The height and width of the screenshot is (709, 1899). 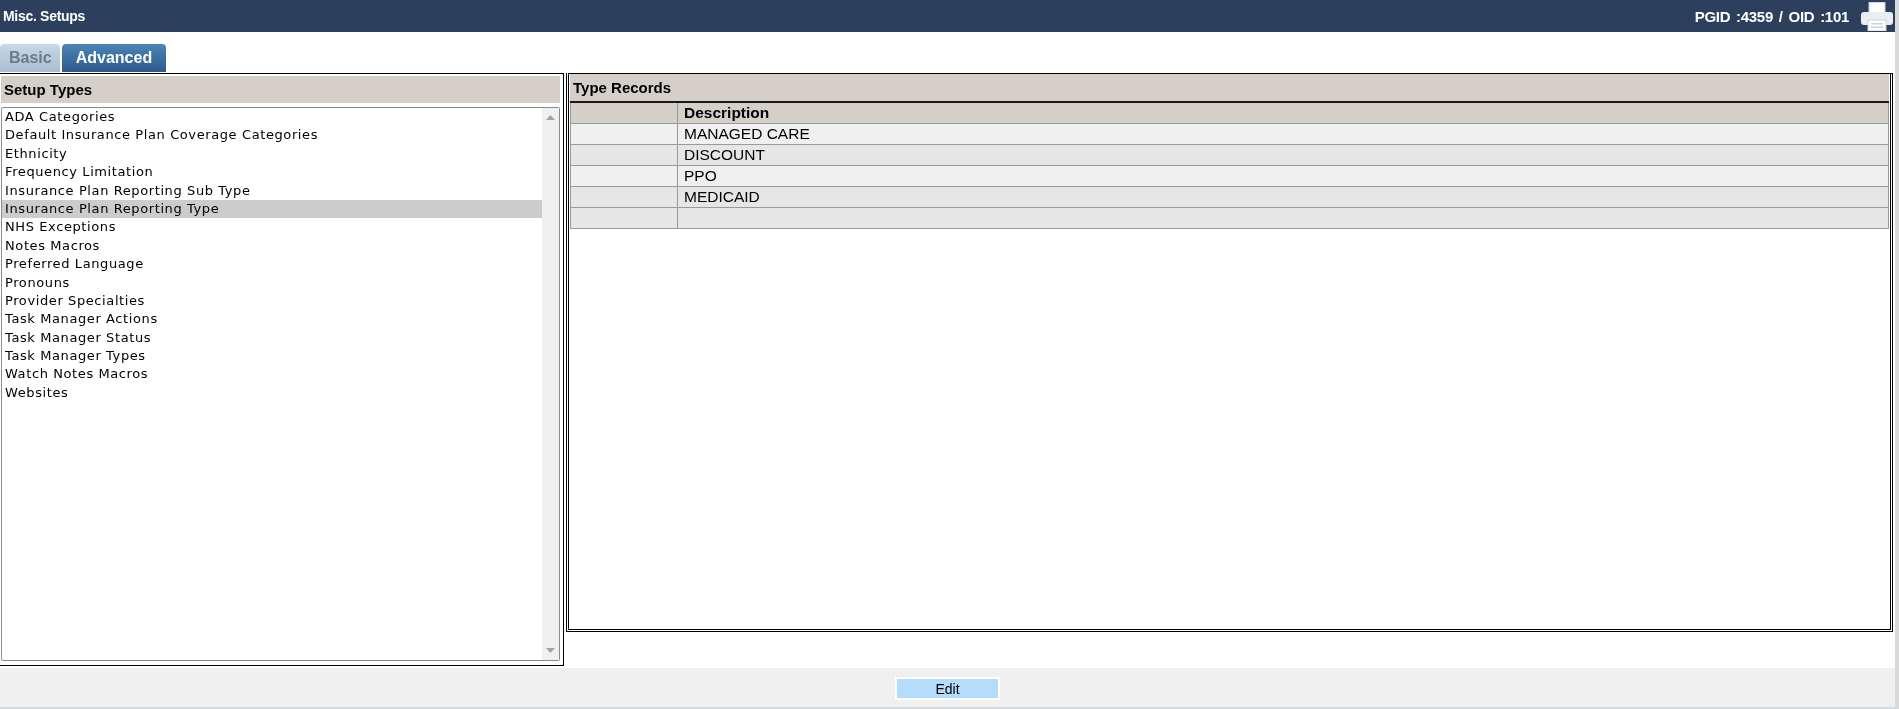 What do you see at coordinates (272, 190) in the screenshot?
I see `list-item: Insurance Plan Reporting Sub Type` at bounding box center [272, 190].